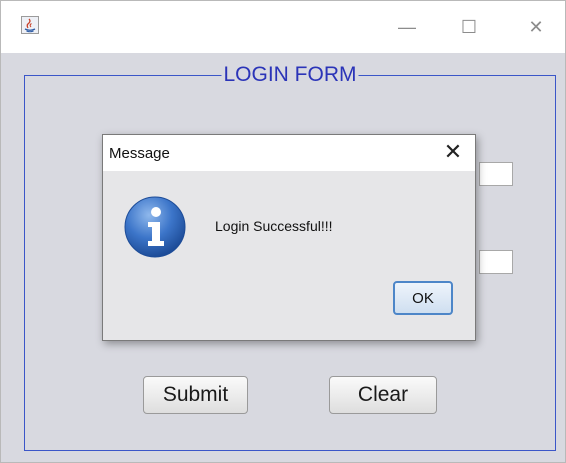  I want to click on info-icon, so click(155, 227).